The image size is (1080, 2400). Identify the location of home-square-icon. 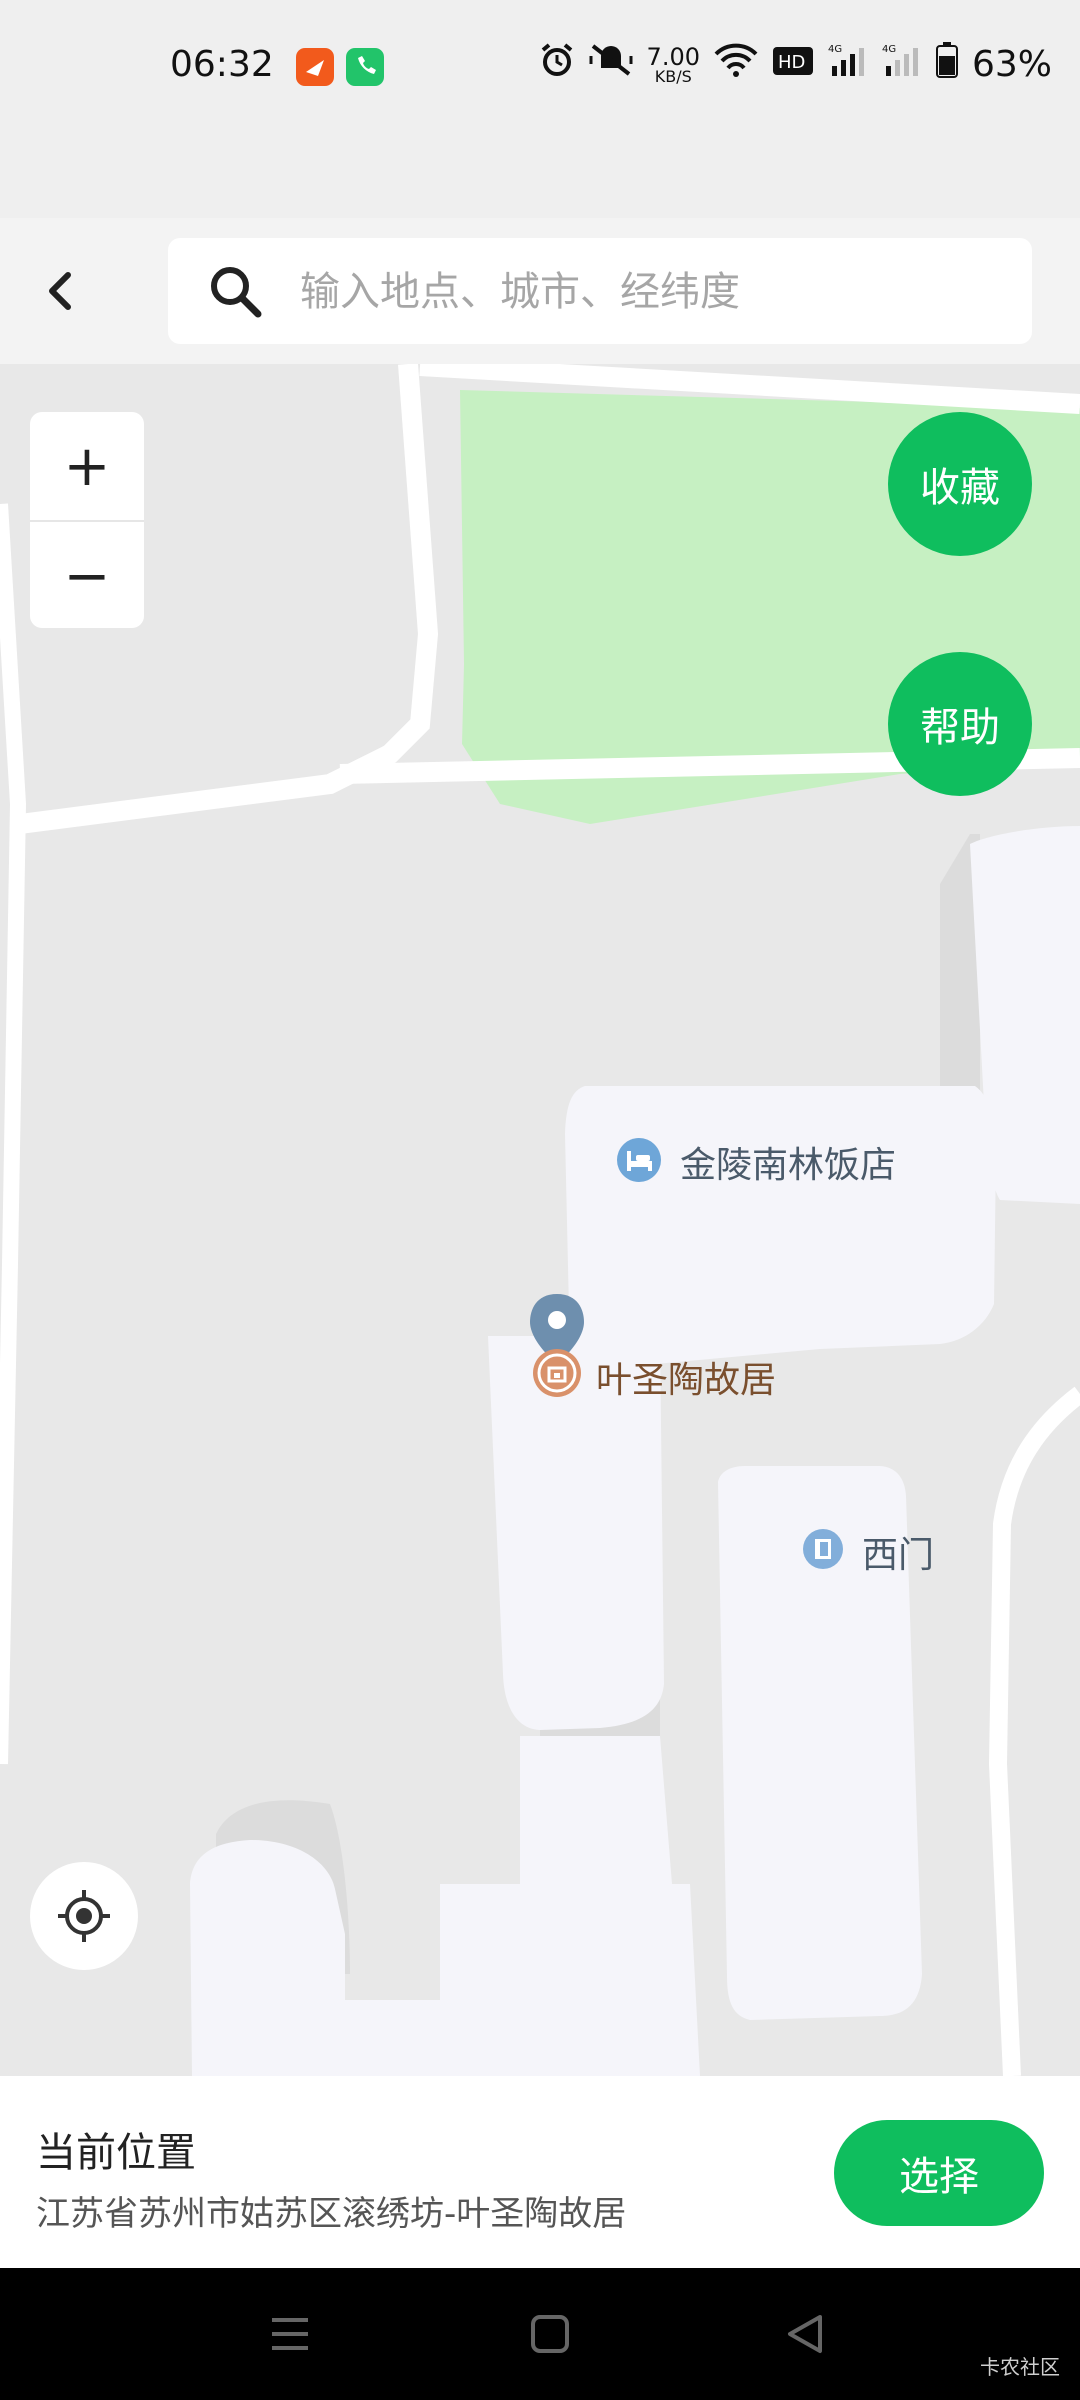
(550, 2334).